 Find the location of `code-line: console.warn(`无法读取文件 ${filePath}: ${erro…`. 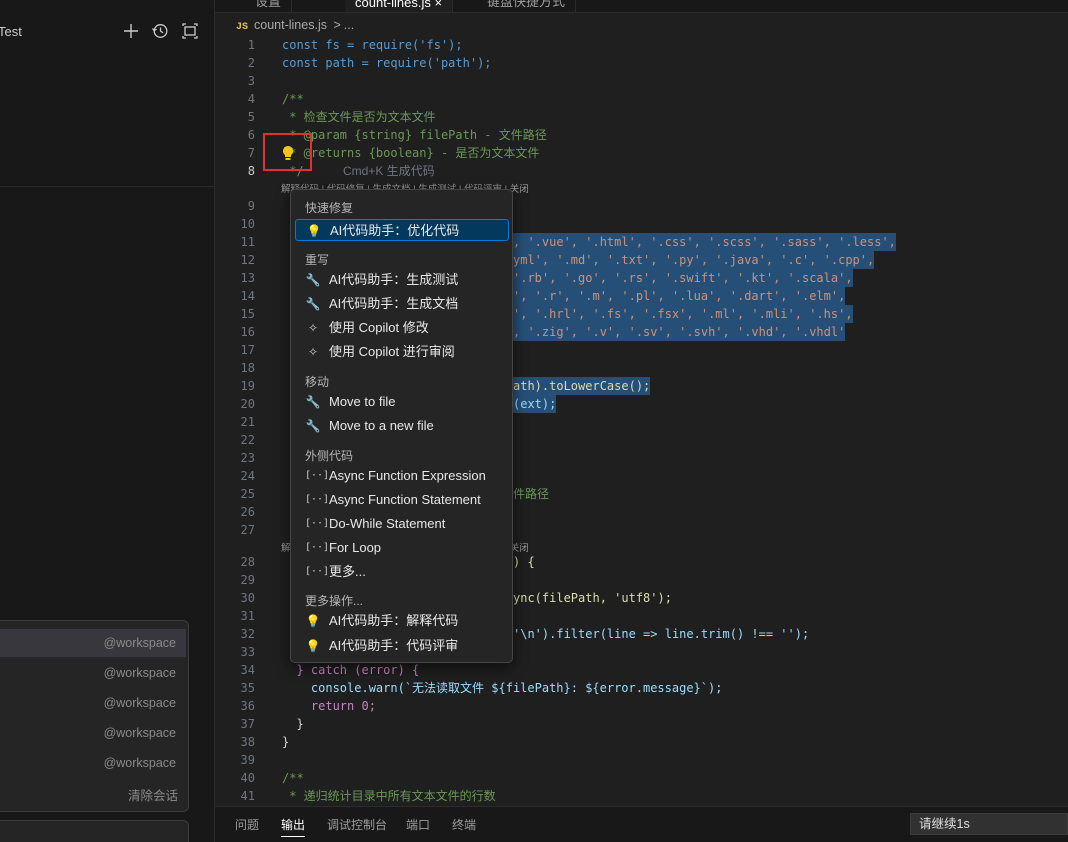

code-line: console.warn(`无法读取文件 ${filePath}: ${erro… is located at coordinates (502, 688).